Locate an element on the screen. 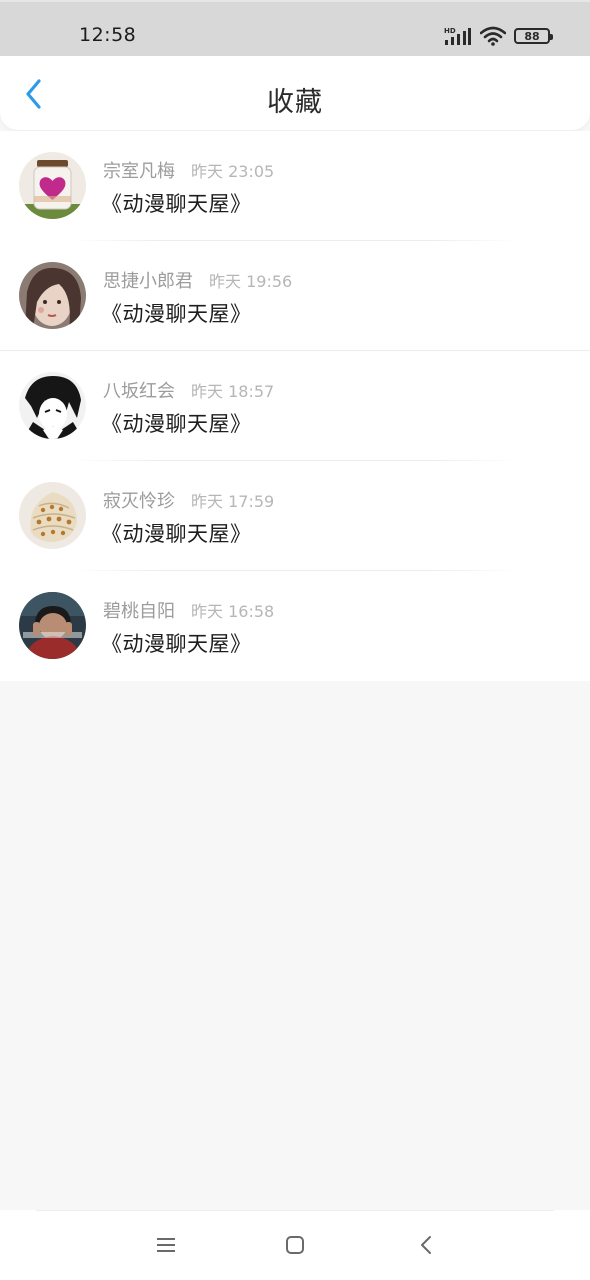 The image size is (590, 1280). item-meta: 碧桃自阳 昨天 16:58 is located at coordinates (188, 610).